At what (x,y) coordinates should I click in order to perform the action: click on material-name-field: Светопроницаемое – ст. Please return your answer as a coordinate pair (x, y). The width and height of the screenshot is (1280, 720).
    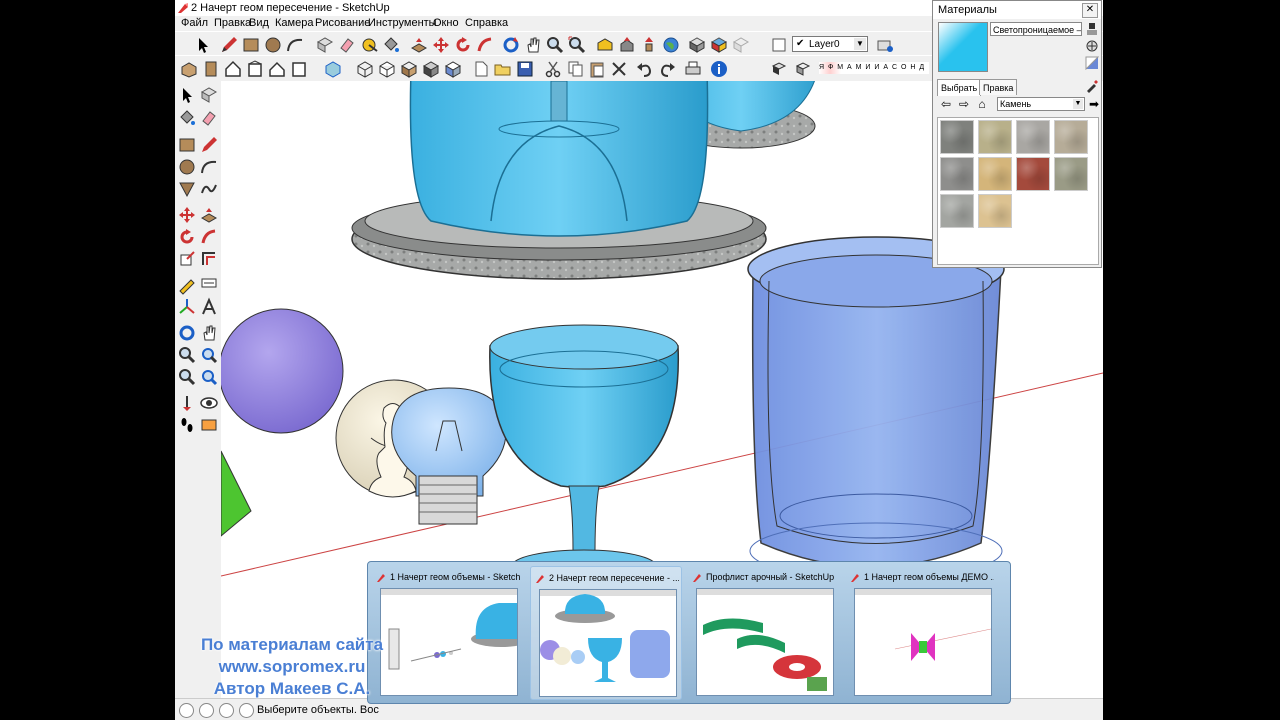
    Looking at the image, I should click on (1036, 29).